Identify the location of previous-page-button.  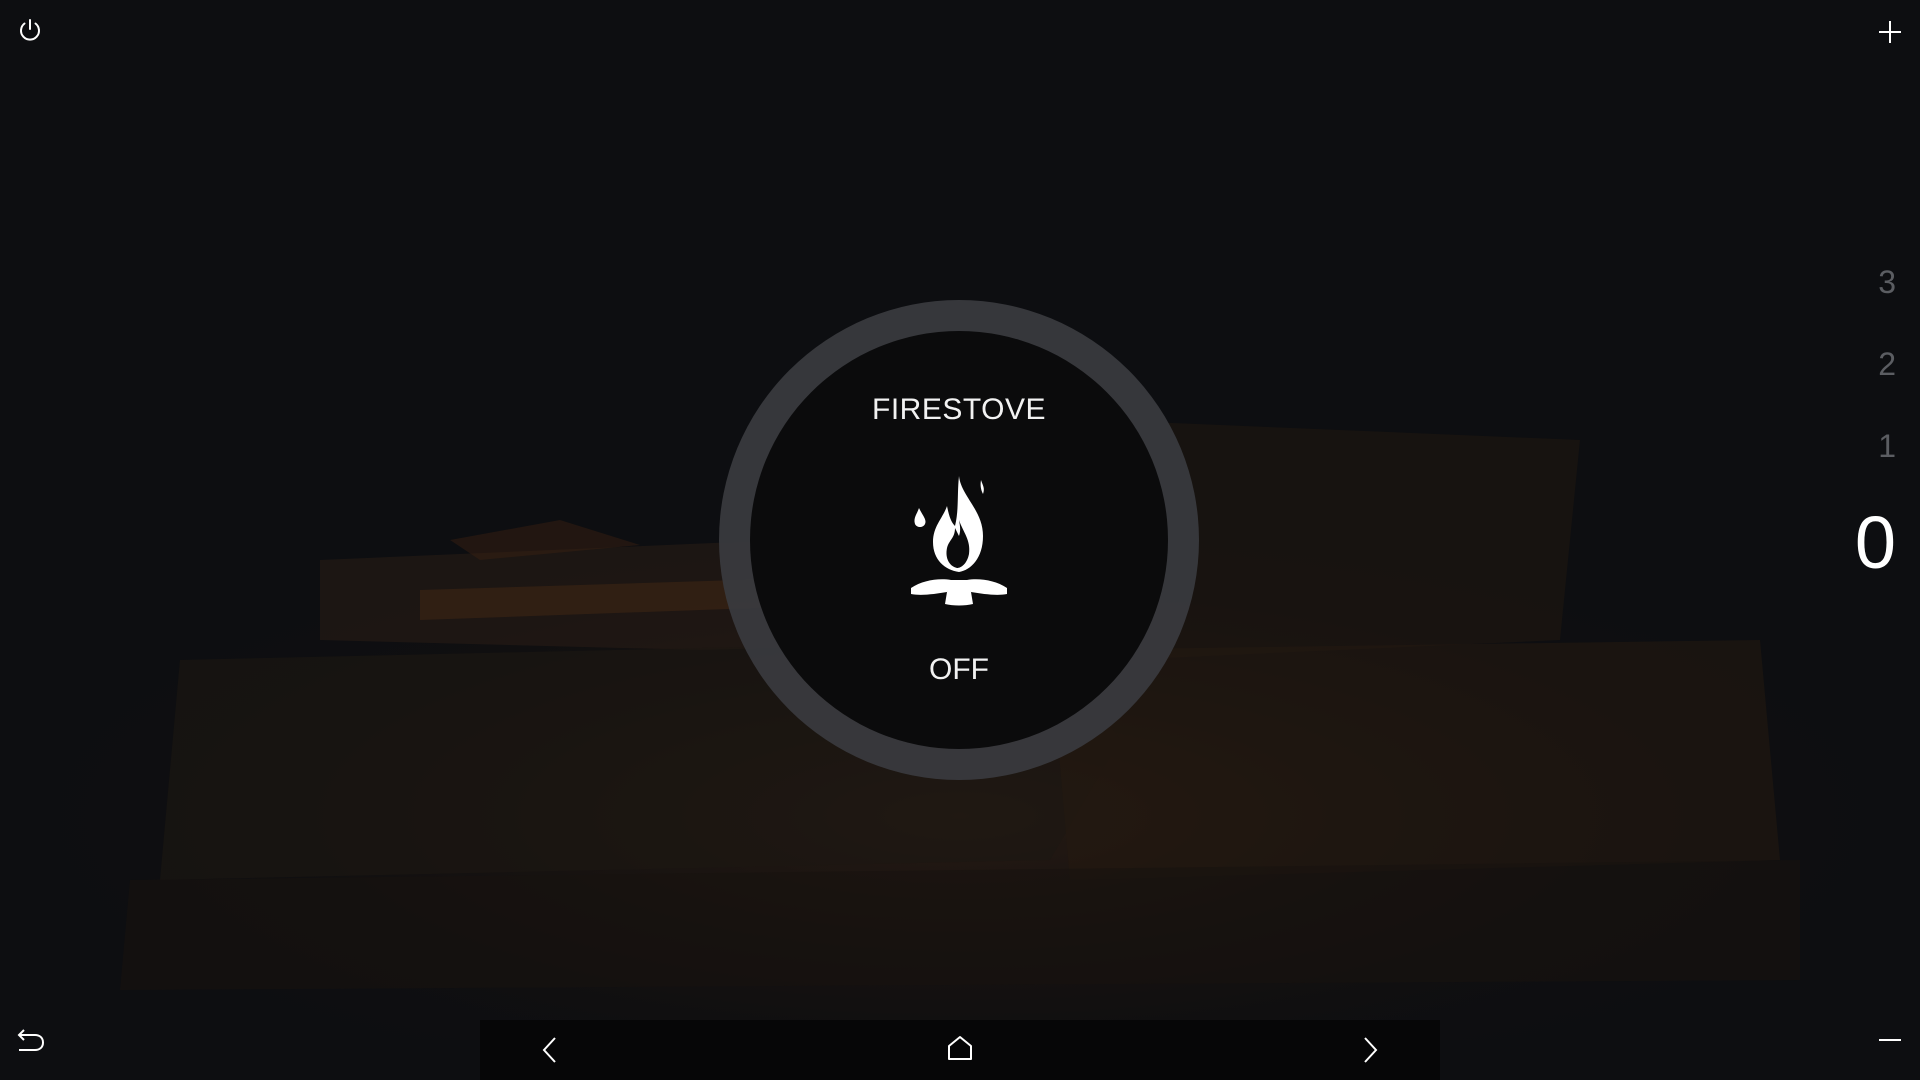
(550, 1050).